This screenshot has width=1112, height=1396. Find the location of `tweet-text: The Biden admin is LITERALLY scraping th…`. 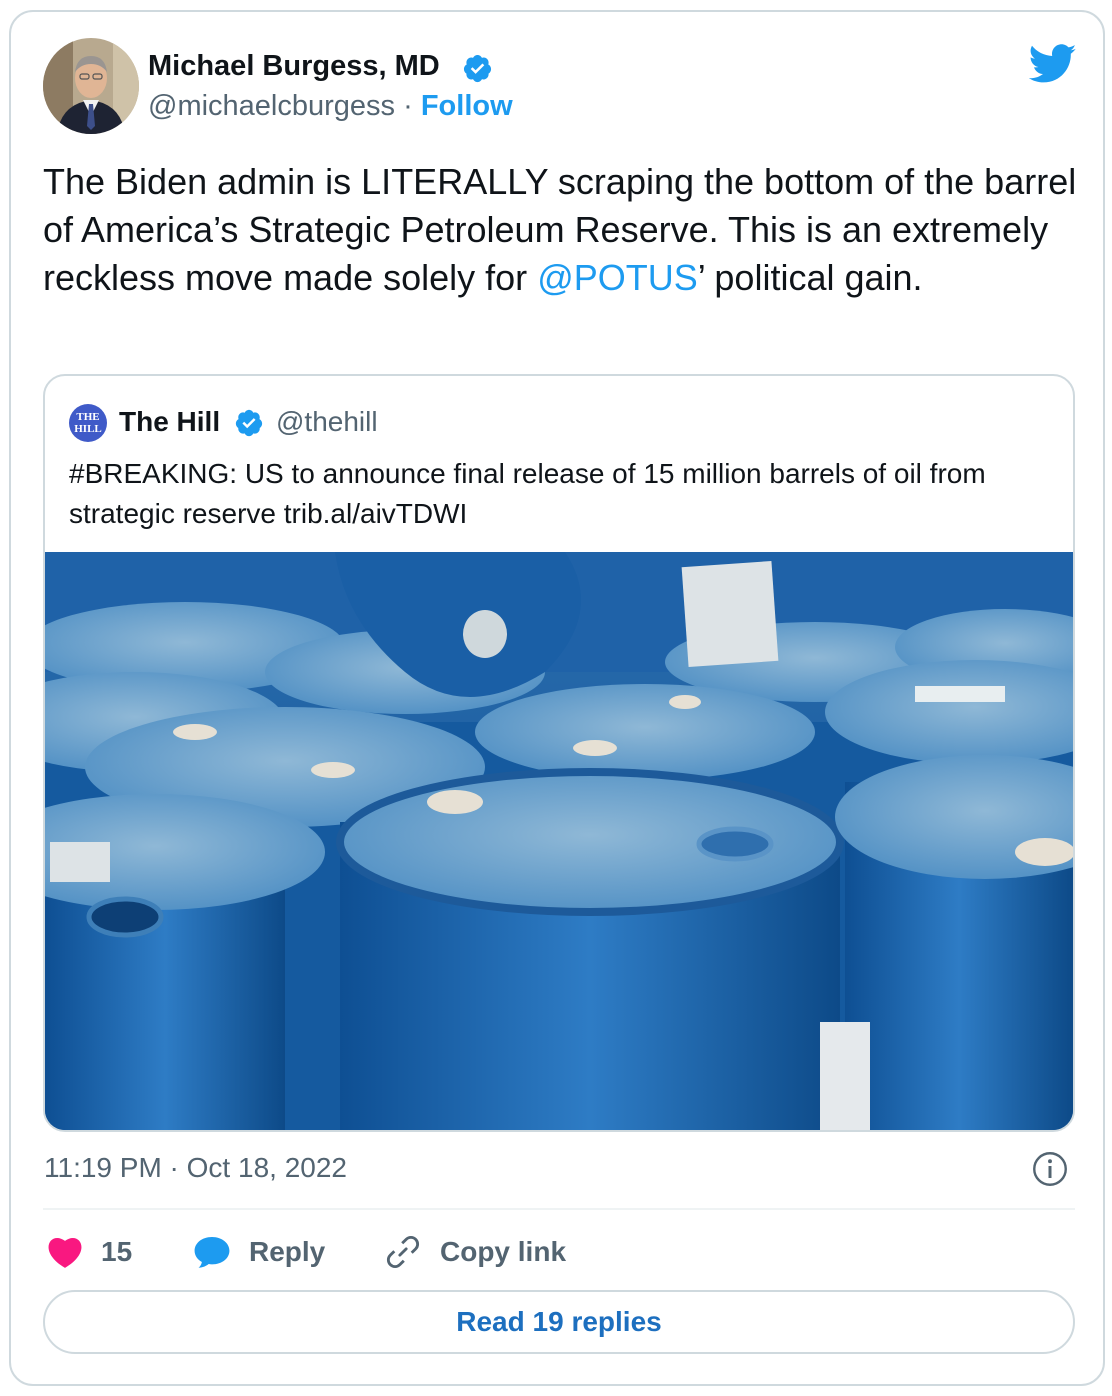

tweet-text: The Biden admin is LITERALLY scraping th… is located at coordinates (563, 230).